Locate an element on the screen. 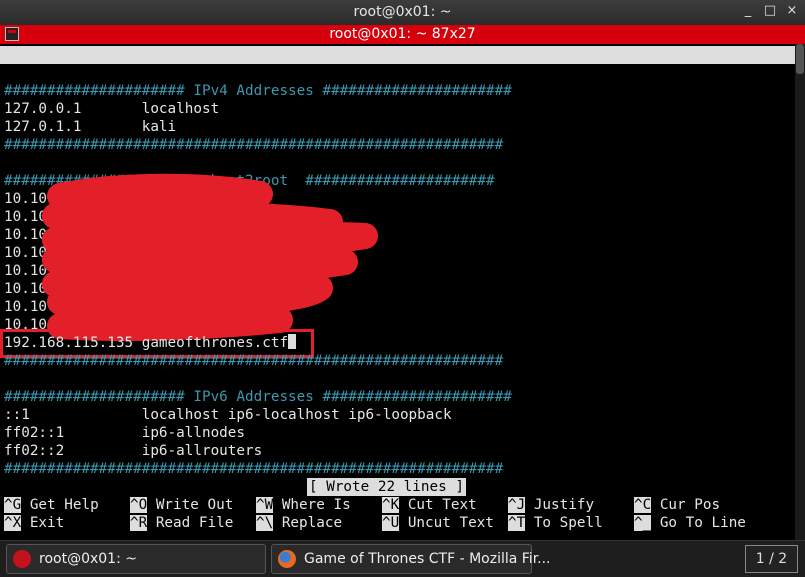 The image size is (805, 577). shortcut-get-help: ^G Get Help is located at coordinates (51, 505).